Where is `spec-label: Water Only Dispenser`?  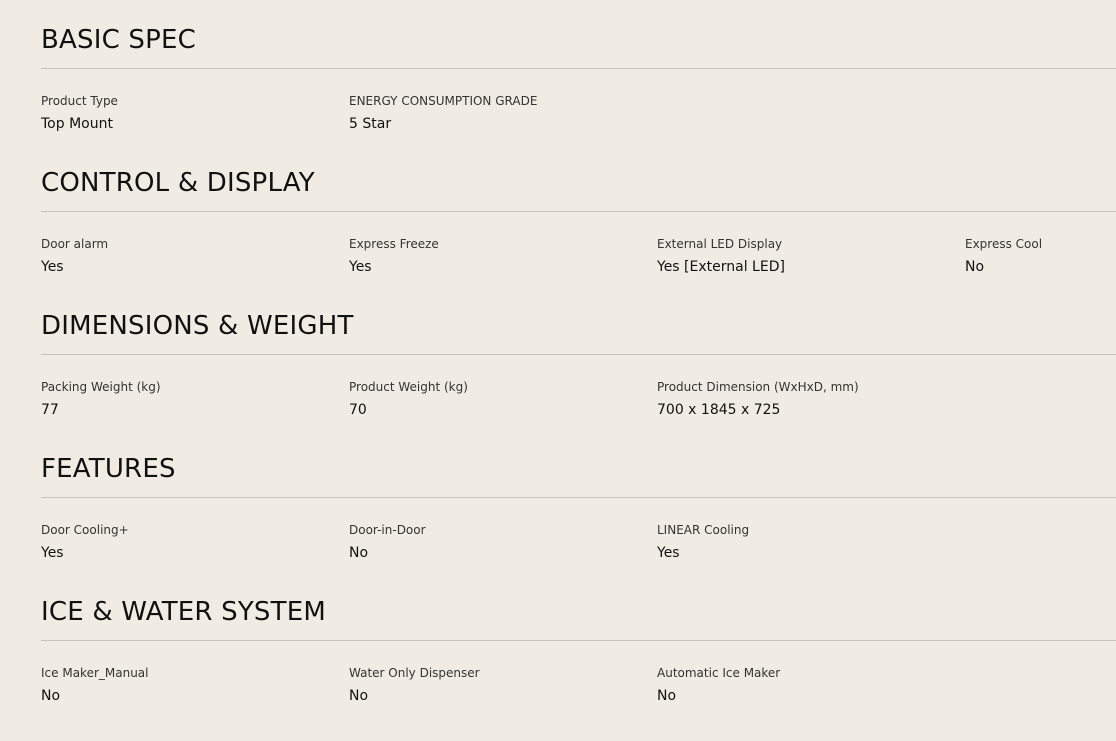 spec-label: Water Only Dispenser is located at coordinates (414, 673).